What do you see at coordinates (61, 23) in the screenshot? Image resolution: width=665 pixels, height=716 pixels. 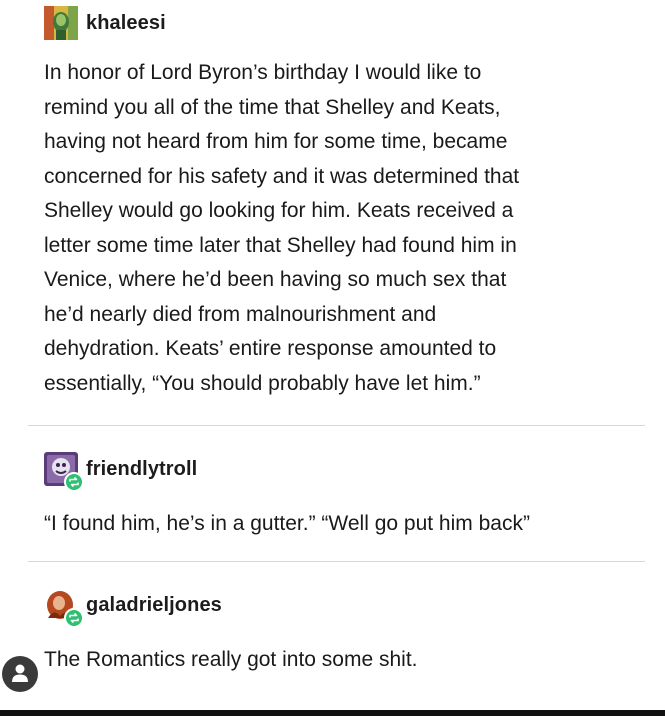 I see `khaleesi-avatar-icon` at bounding box center [61, 23].